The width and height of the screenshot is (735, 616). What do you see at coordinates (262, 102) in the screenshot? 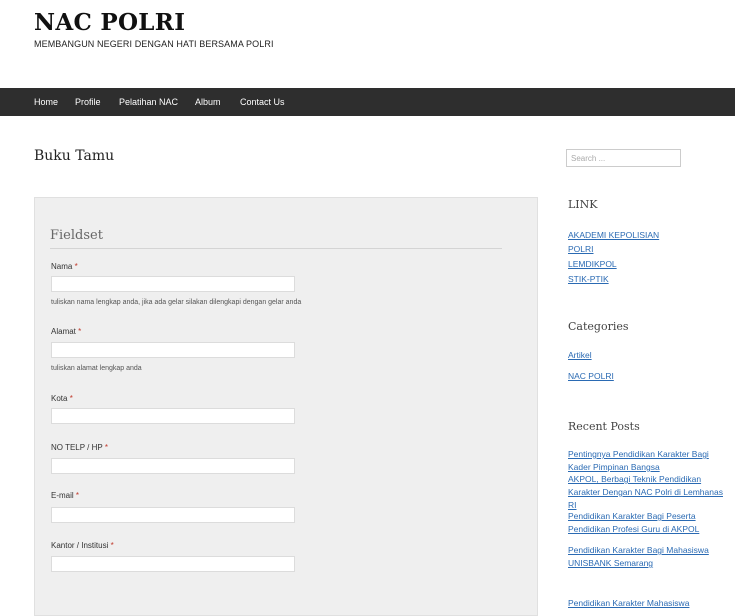
I see `nav-item-contact-us: Contact Us` at bounding box center [262, 102].